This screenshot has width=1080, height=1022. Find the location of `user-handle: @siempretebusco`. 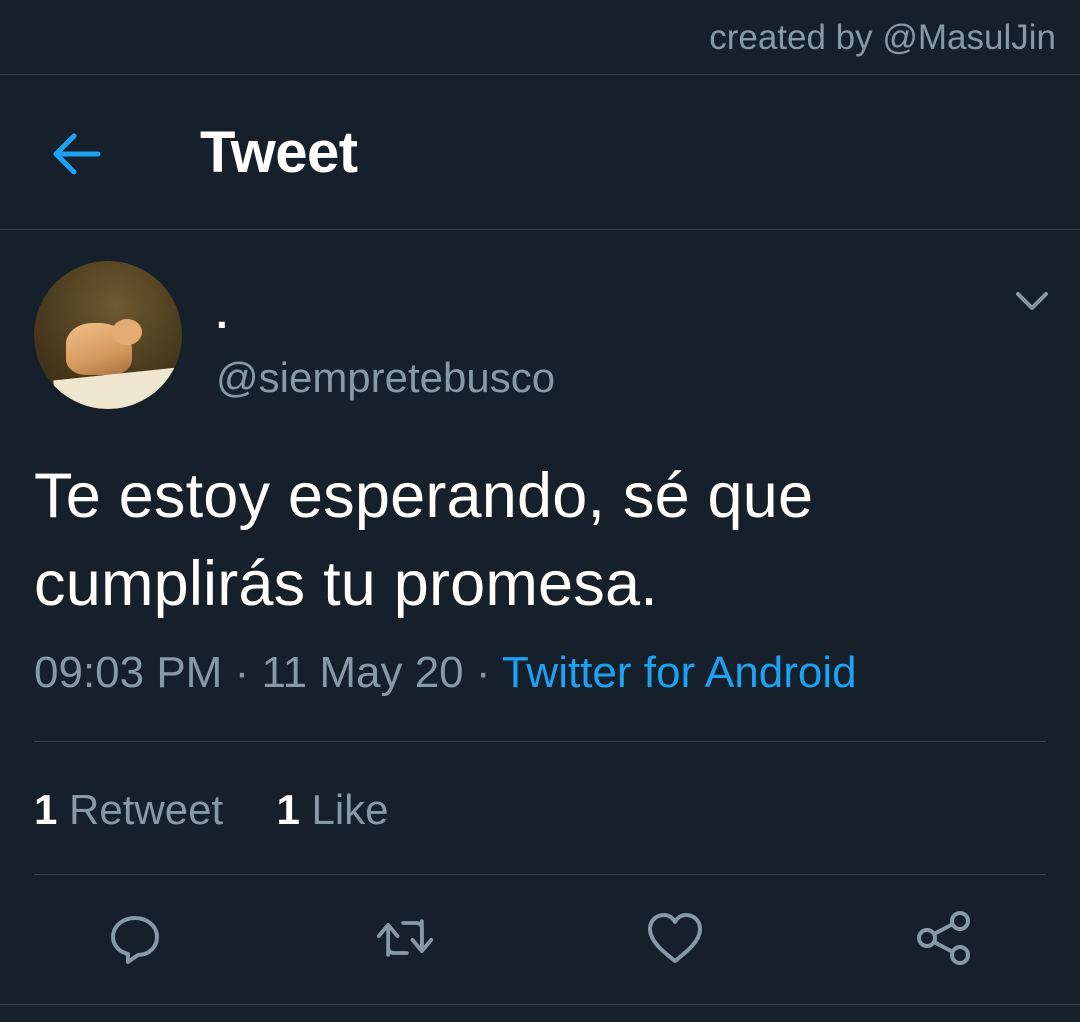

user-handle: @siempretebusco is located at coordinates (385, 378).